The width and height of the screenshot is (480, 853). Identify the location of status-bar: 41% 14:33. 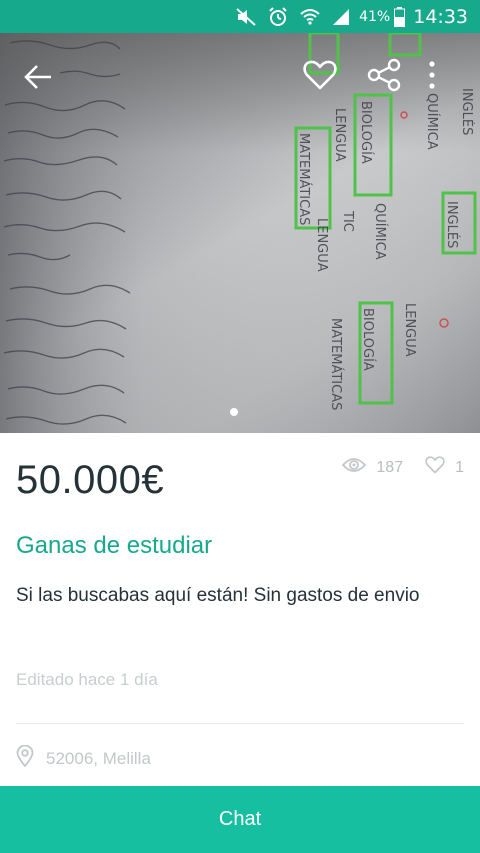
(240, 16).